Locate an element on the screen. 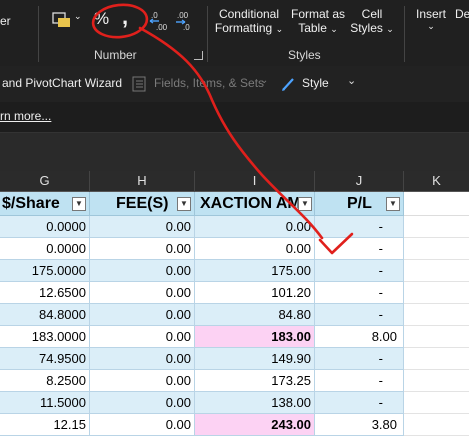 The height and width of the screenshot is (436, 469). annotation-circle is located at coordinates (120, 21).